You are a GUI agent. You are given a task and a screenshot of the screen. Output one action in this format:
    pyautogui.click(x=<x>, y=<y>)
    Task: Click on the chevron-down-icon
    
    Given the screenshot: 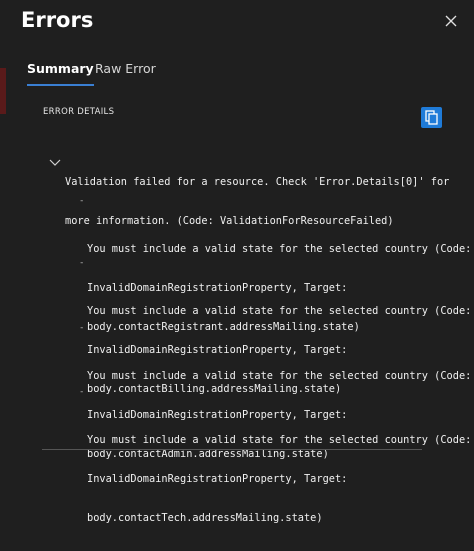 What is the action you would take?
    pyautogui.click(x=55, y=163)
    